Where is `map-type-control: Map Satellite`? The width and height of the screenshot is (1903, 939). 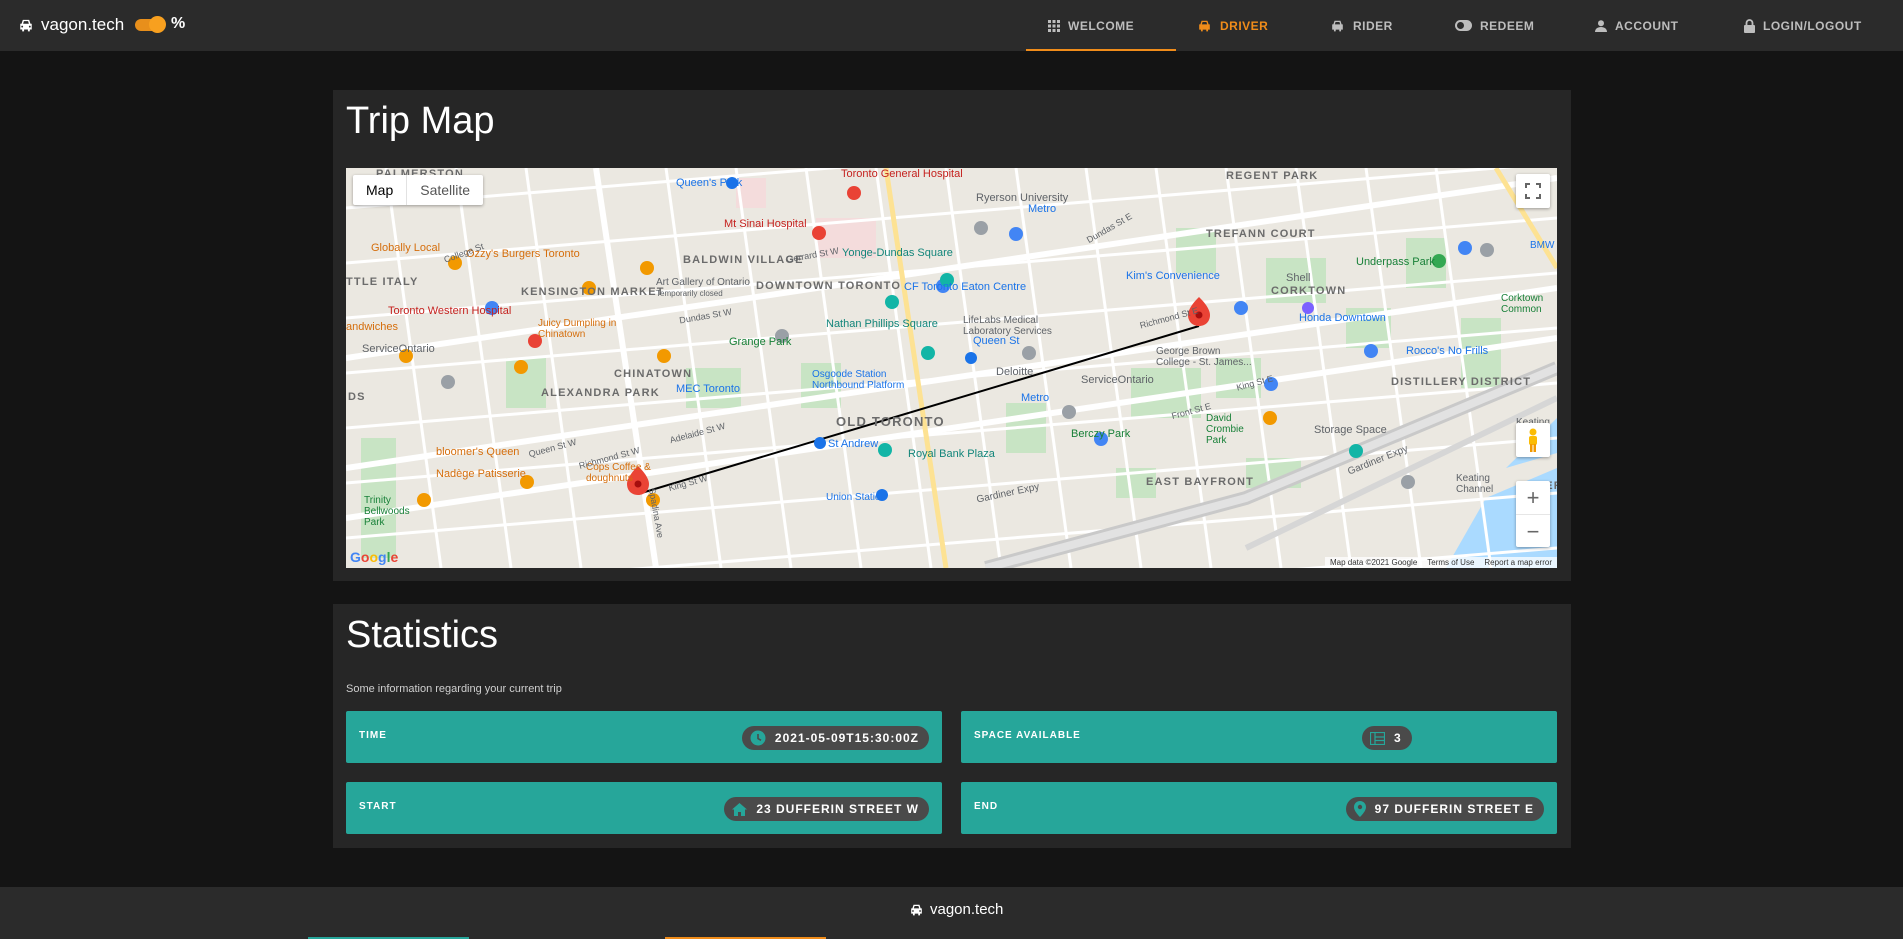
map-type-control: Map Satellite is located at coordinates (418, 190).